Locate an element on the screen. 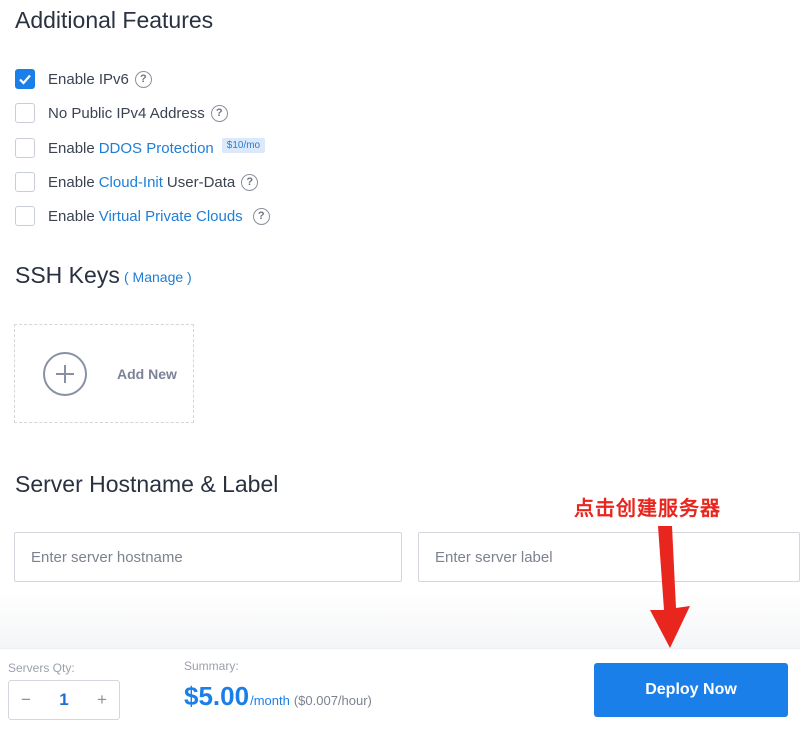 This screenshot has width=800, height=734. ssh-keys-title: SSH Keys is located at coordinates (67, 275).